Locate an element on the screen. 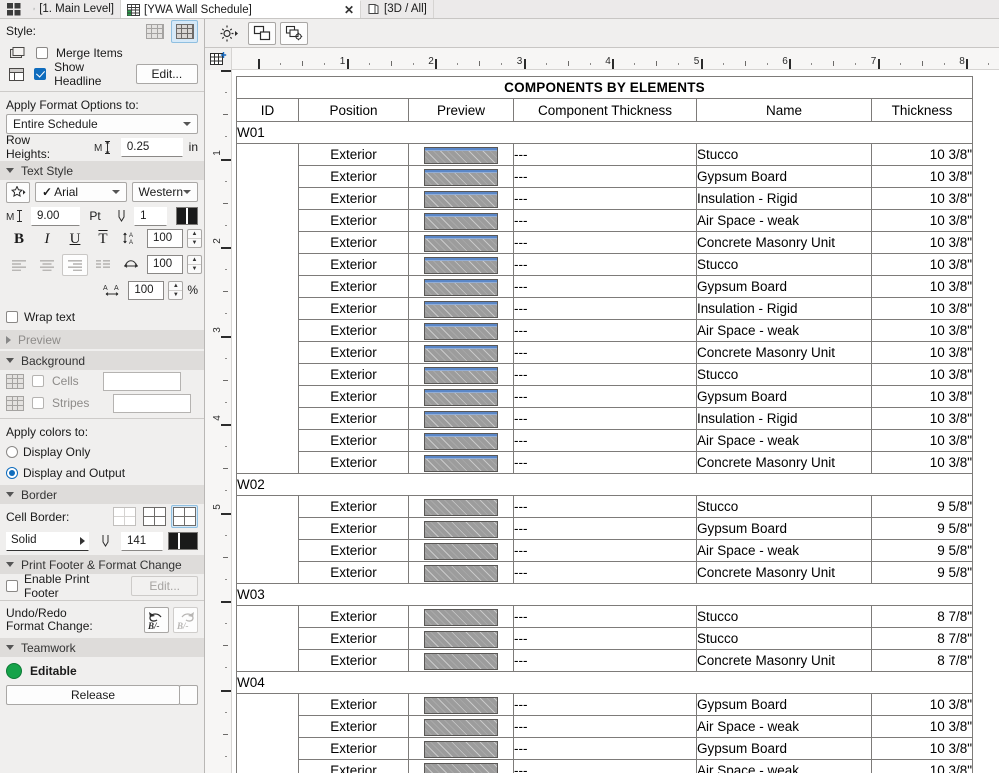 This screenshot has height=773, width=999. table-row: Exterior --- Air Space - weak 10 3/8" is located at coordinates (605, 440).